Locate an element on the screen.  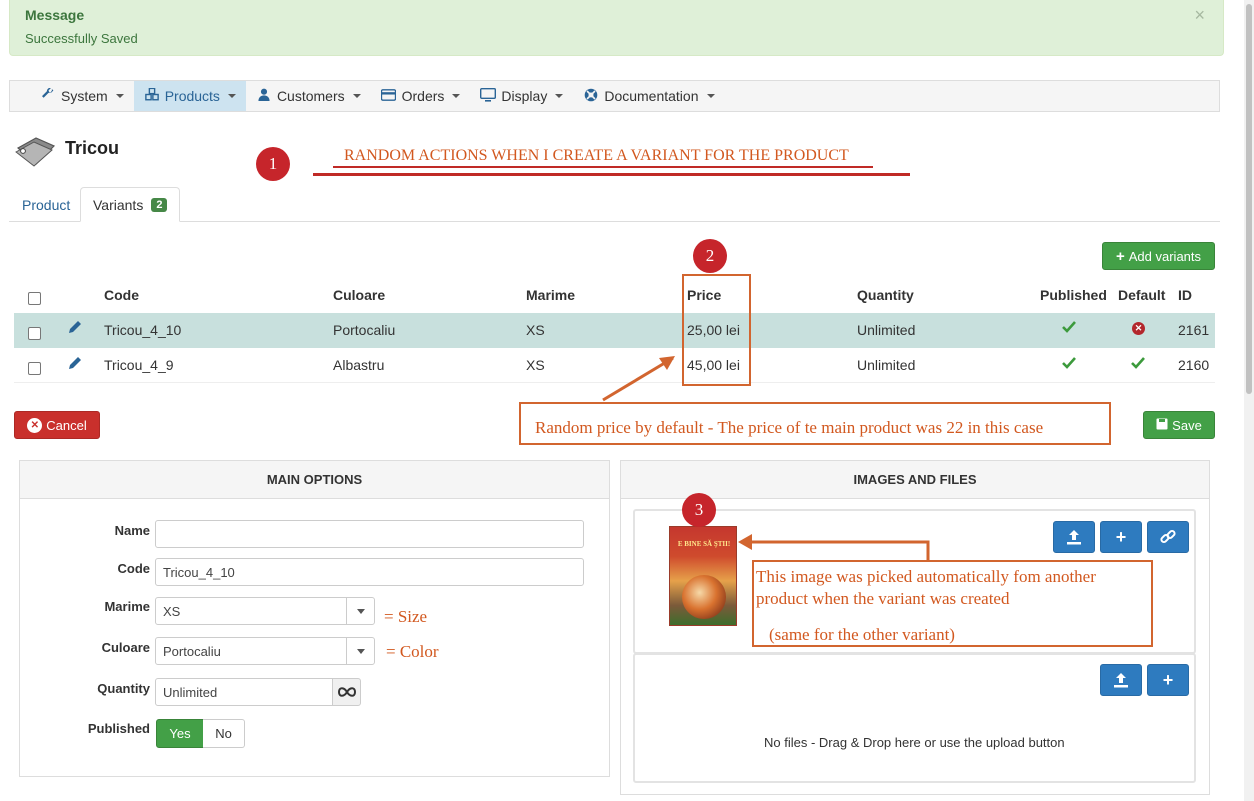
default-check-icon is located at coordinates (1138, 365).